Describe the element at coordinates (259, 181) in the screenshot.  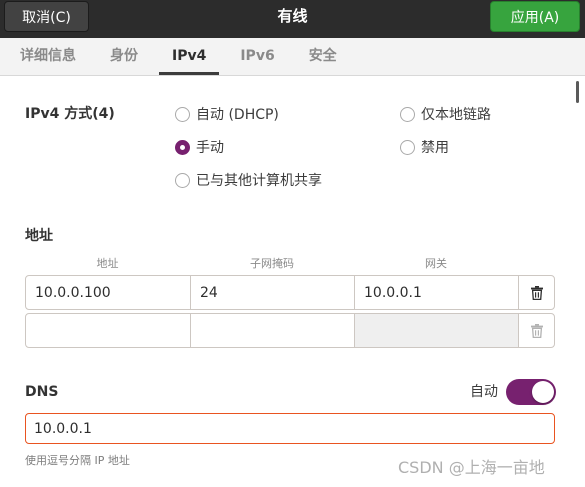
I see `radio-label: 已与其他计算机共享` at that location.